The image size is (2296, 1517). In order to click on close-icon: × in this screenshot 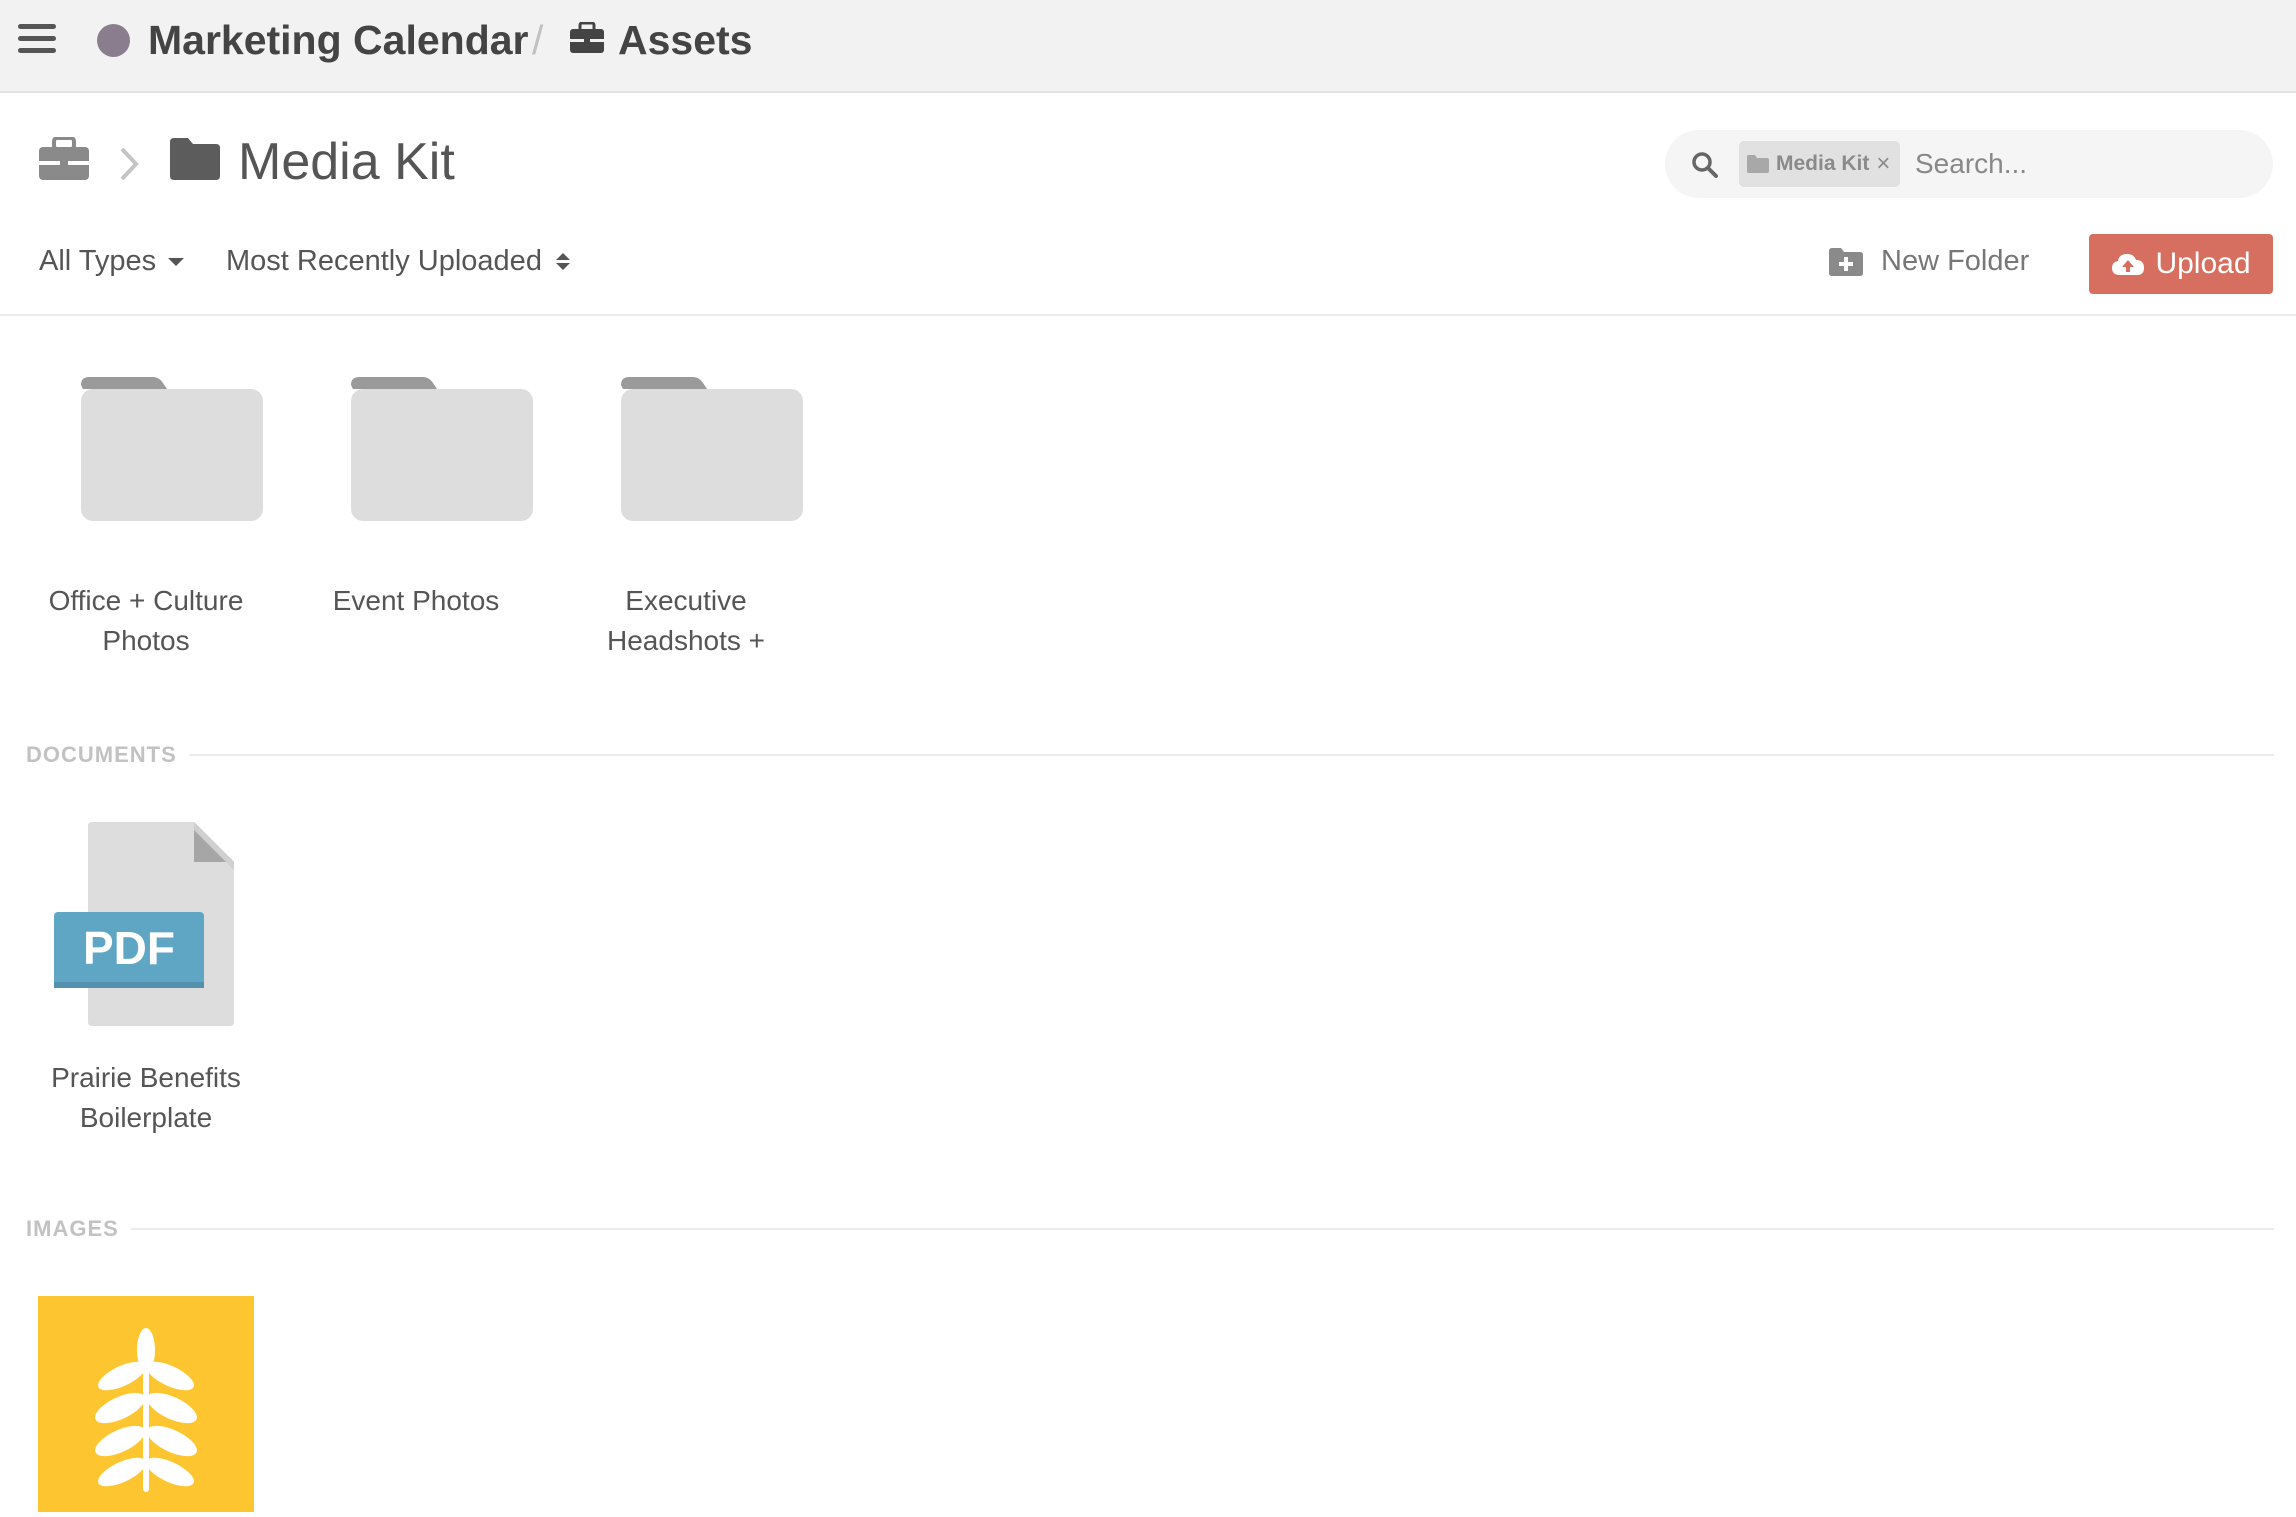, I will do `click(1883, 164)`.